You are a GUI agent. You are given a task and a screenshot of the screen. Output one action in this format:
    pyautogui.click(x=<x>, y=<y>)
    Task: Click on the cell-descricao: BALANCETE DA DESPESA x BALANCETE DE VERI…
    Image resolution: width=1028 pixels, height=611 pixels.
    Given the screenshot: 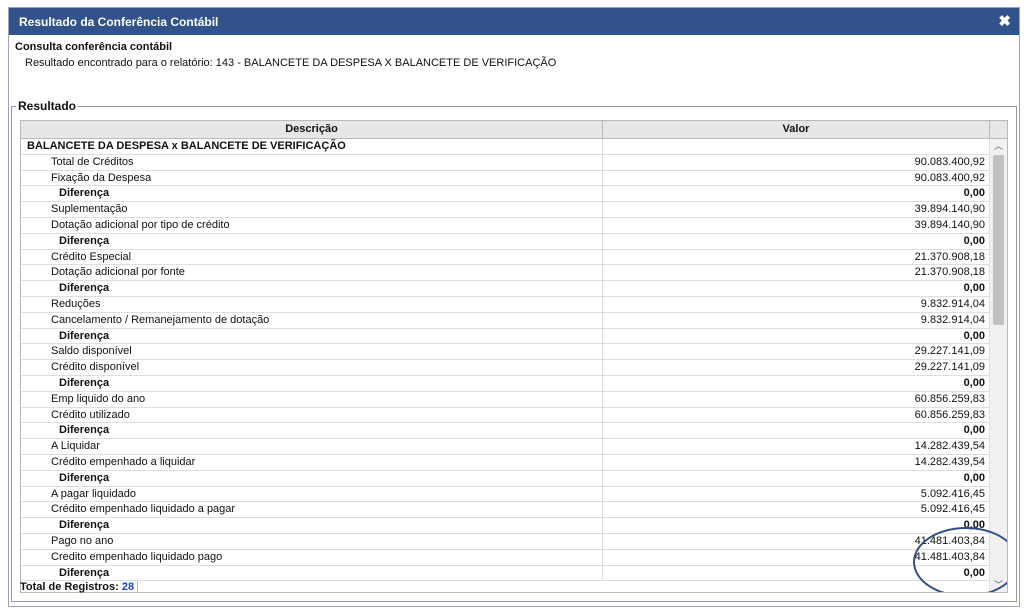 What is the action you would take?
    pyautogui.click(x=312, y=146)
    